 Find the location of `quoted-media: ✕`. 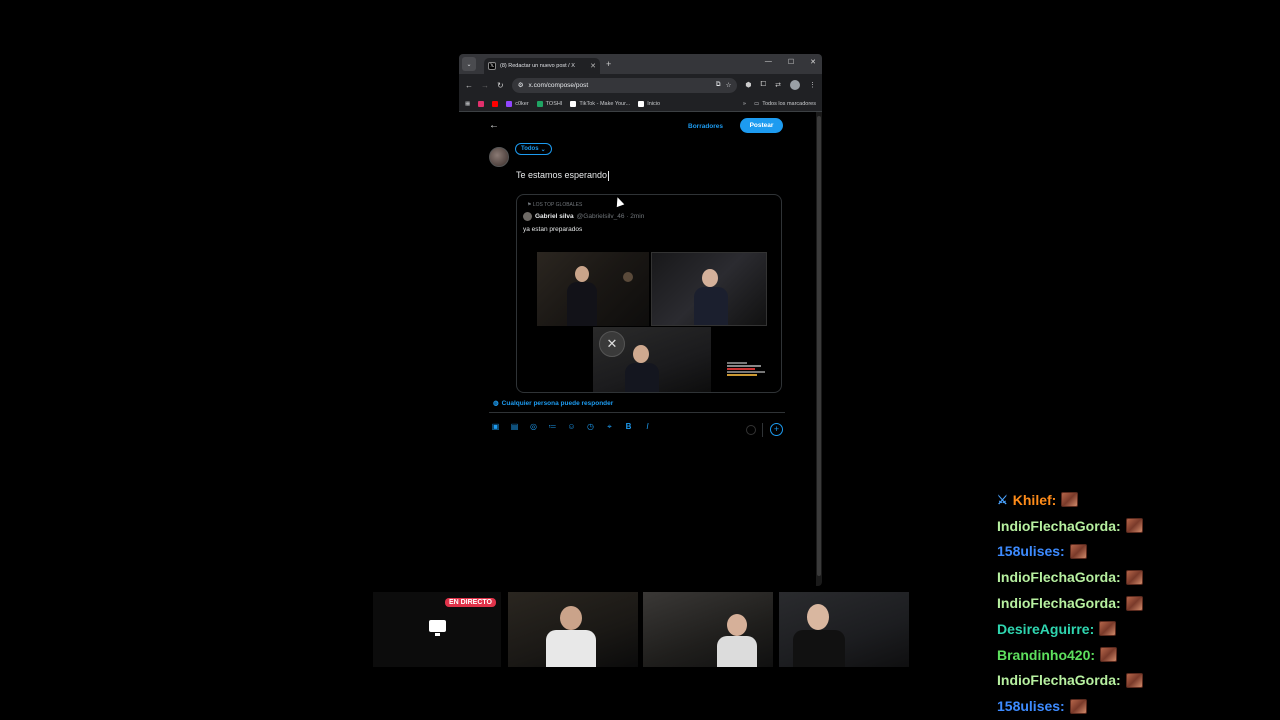

quoted-media: ✕ is located at coordinates (652, 316).